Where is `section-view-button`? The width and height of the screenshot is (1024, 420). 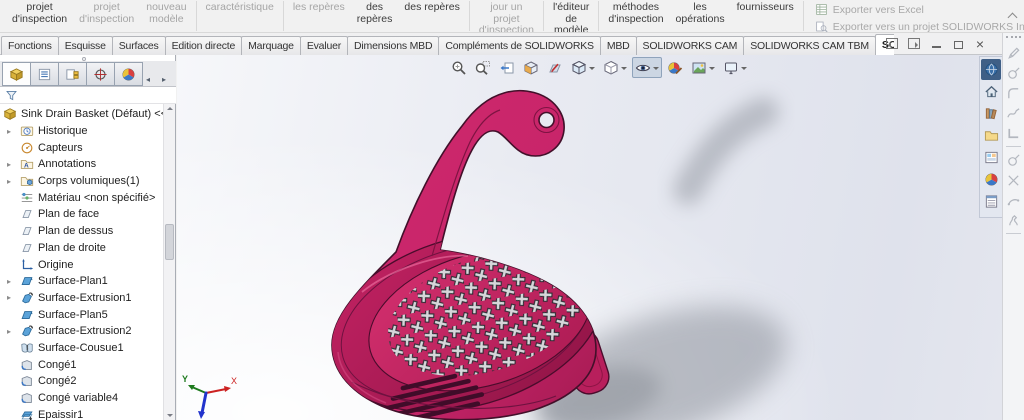
section-view-button is located at coordinates (531, 67).